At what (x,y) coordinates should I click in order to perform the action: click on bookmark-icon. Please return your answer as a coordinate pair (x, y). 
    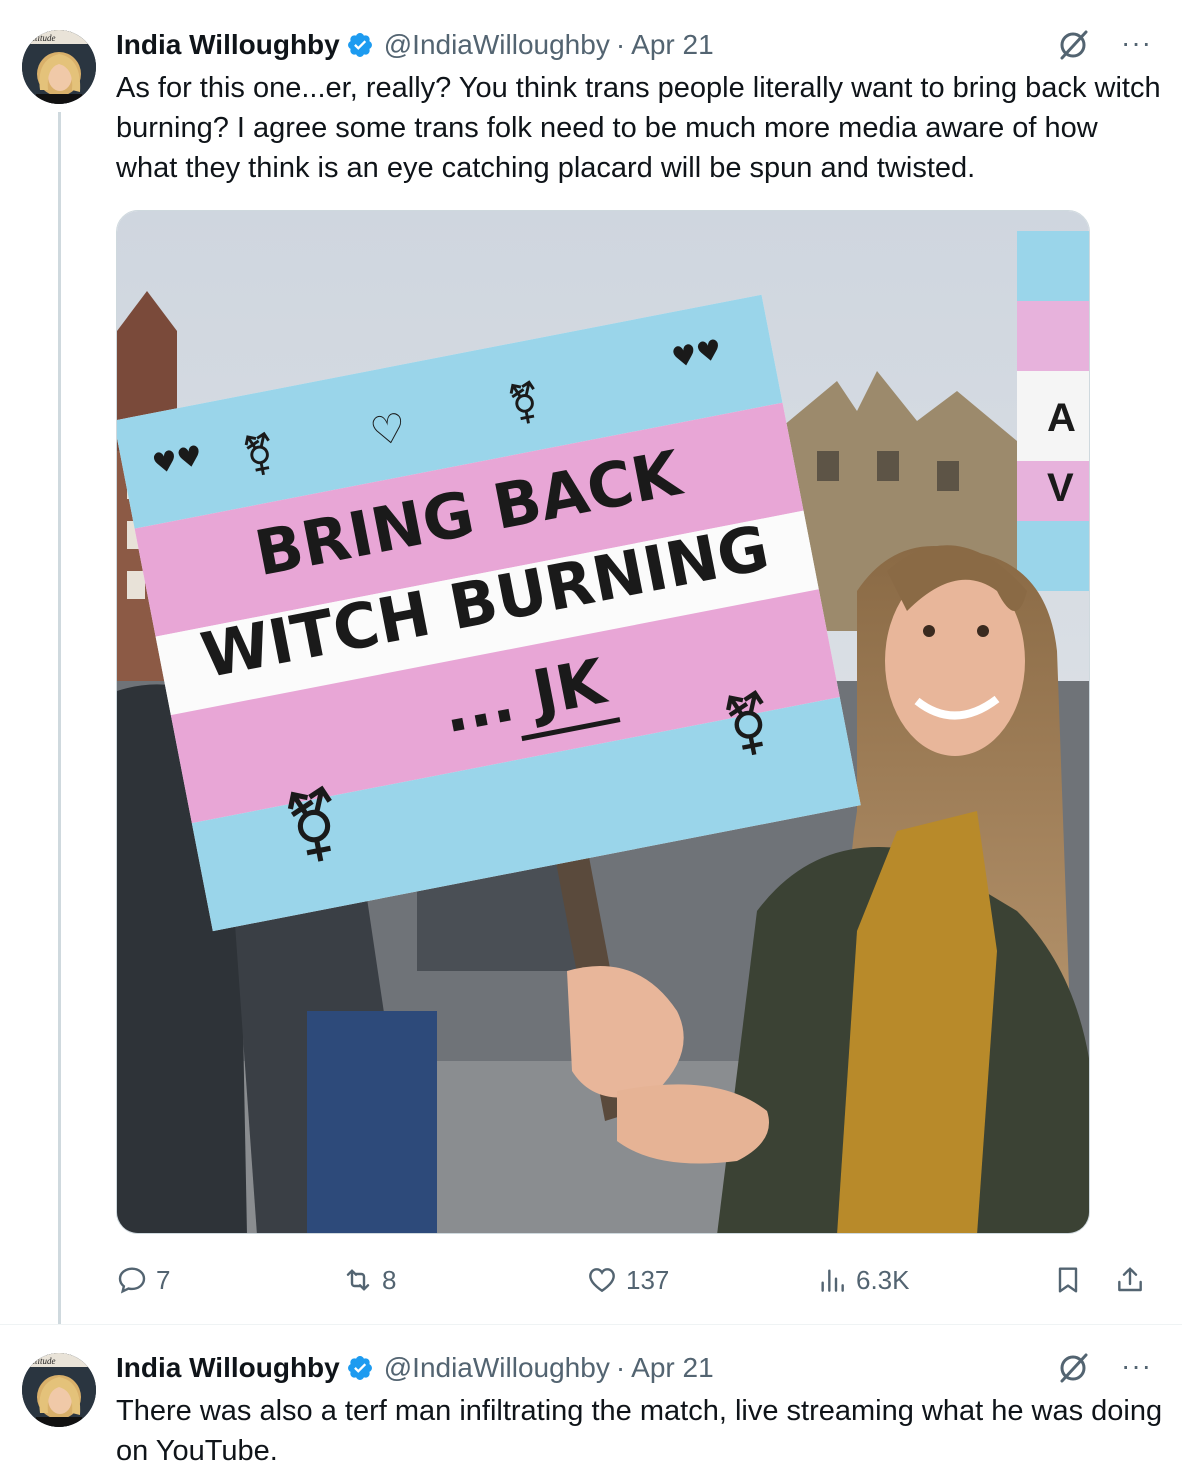
    Looking at the image, I should click on (1068, 1280).